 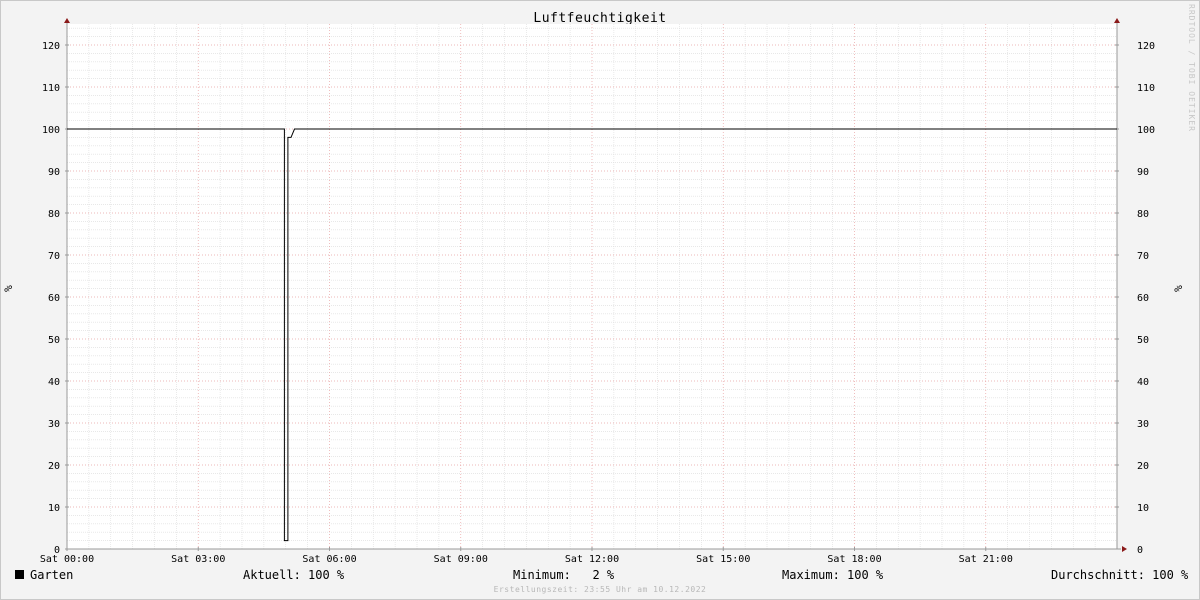 I want to click on y-tick-label-right: 30, so click(x=1143, y=424).